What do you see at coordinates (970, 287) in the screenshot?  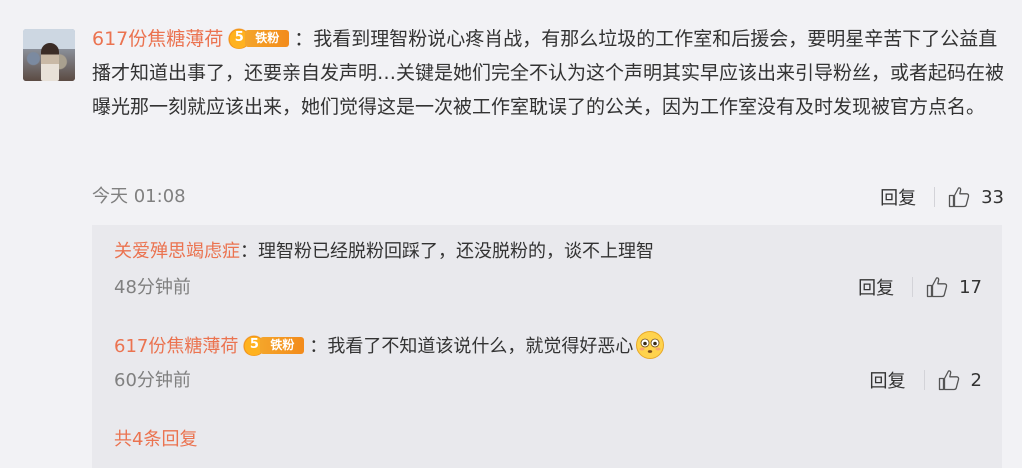 I see `like-count: 17` at bounding box center [970, 287].